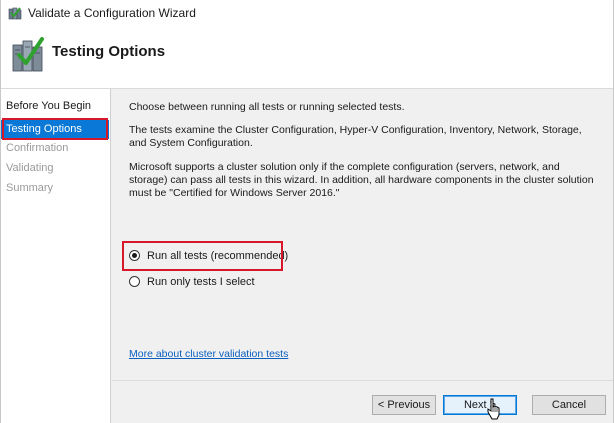 This screenshot has width=614, height=423. Describe the element at coordinates (208, 354) in the screenshot. I see `help-link: More about cluster validation tests` at that location.